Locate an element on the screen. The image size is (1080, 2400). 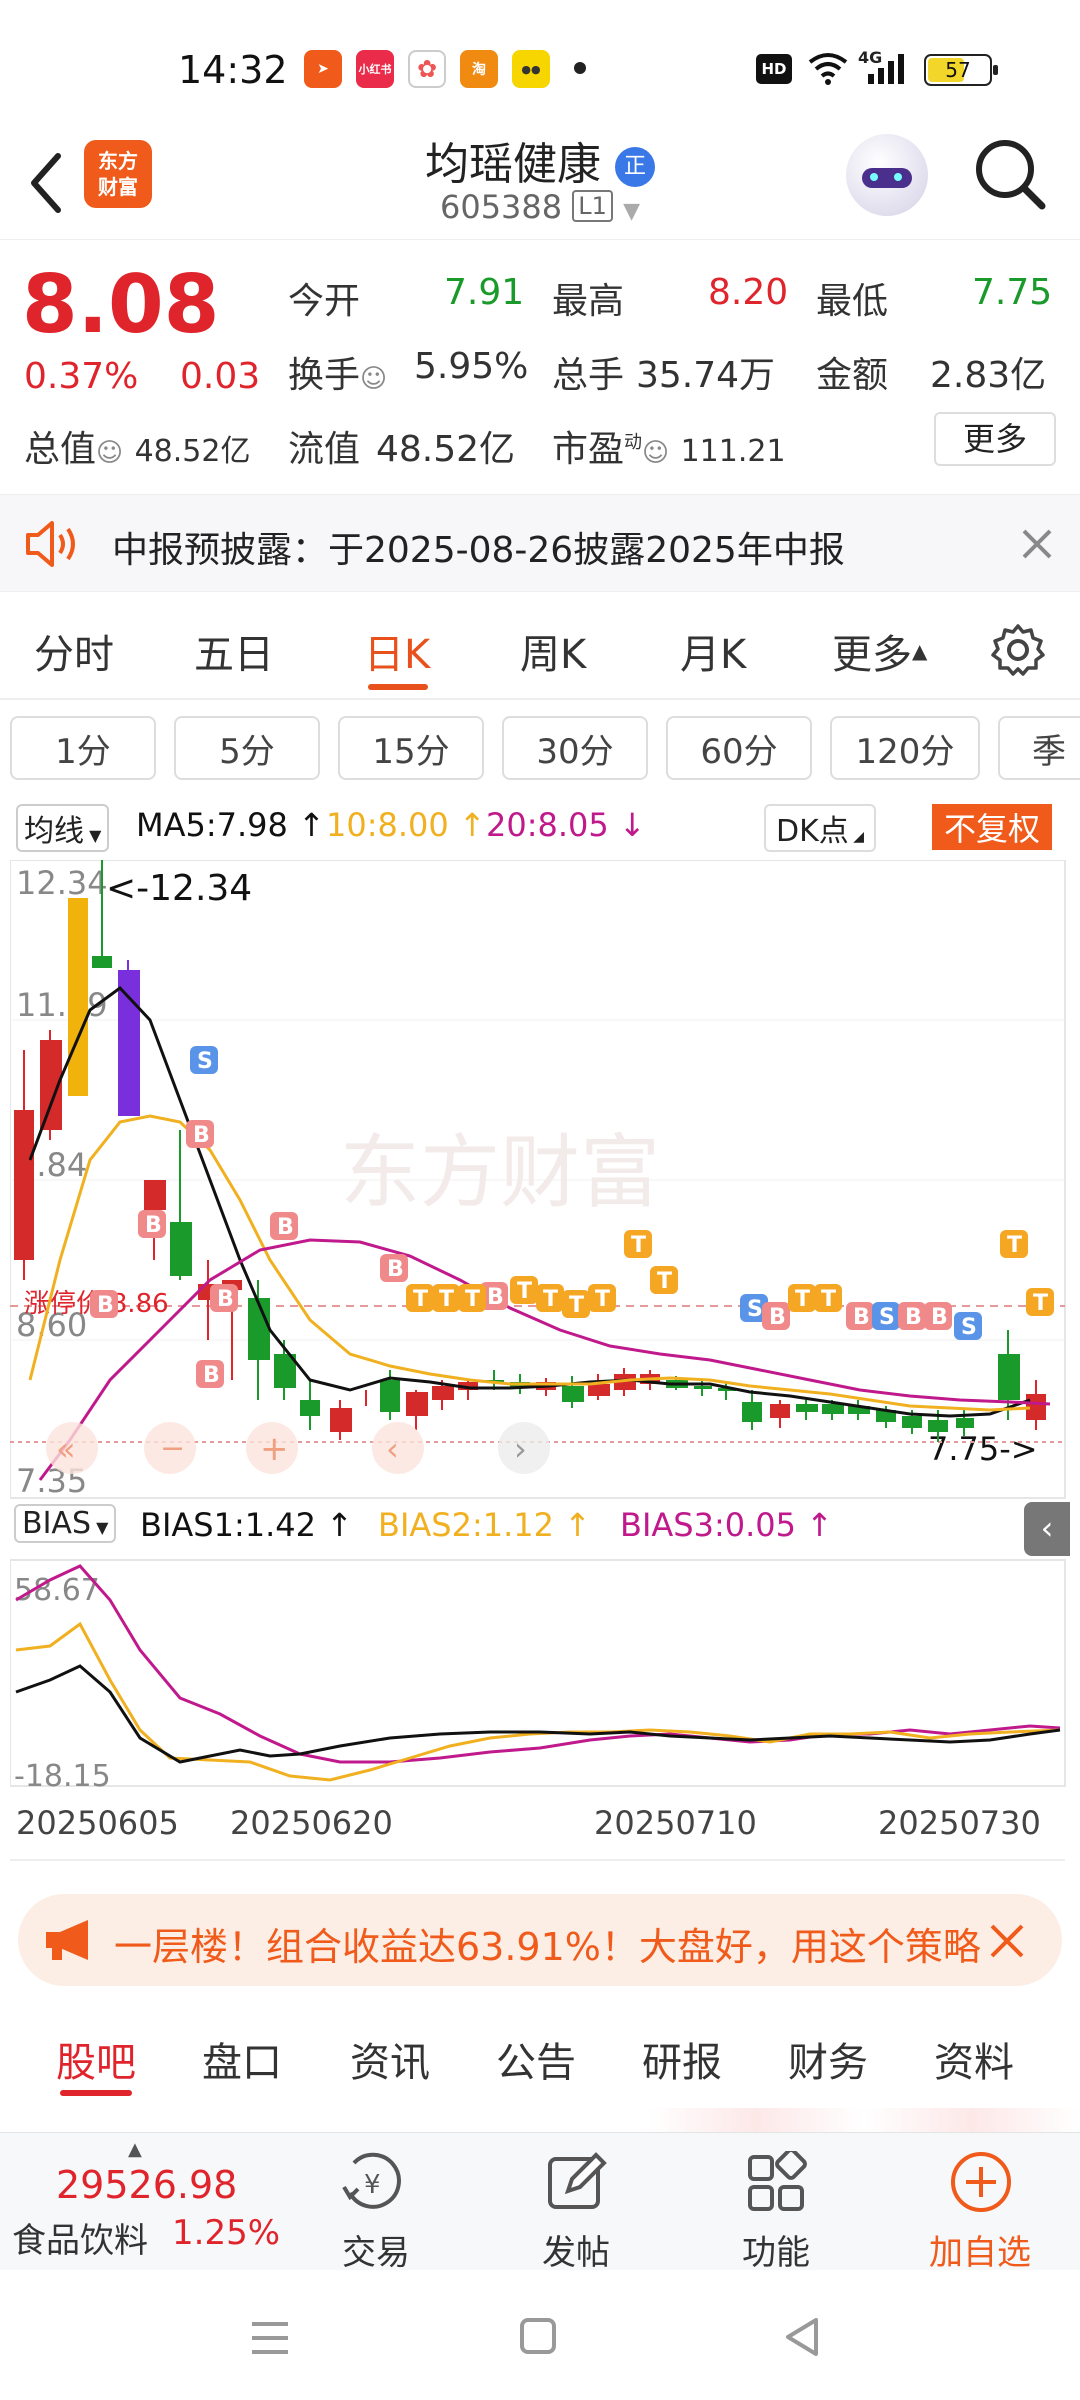
dk-point-button: DK点 ◢ is located at coordinates (820, 828).